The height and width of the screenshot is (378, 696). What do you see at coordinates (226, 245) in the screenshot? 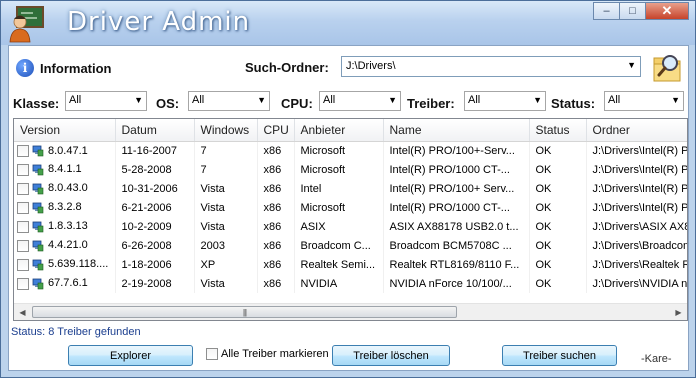
I see `cell-windows: 2003` at bounding box center [226, 245].